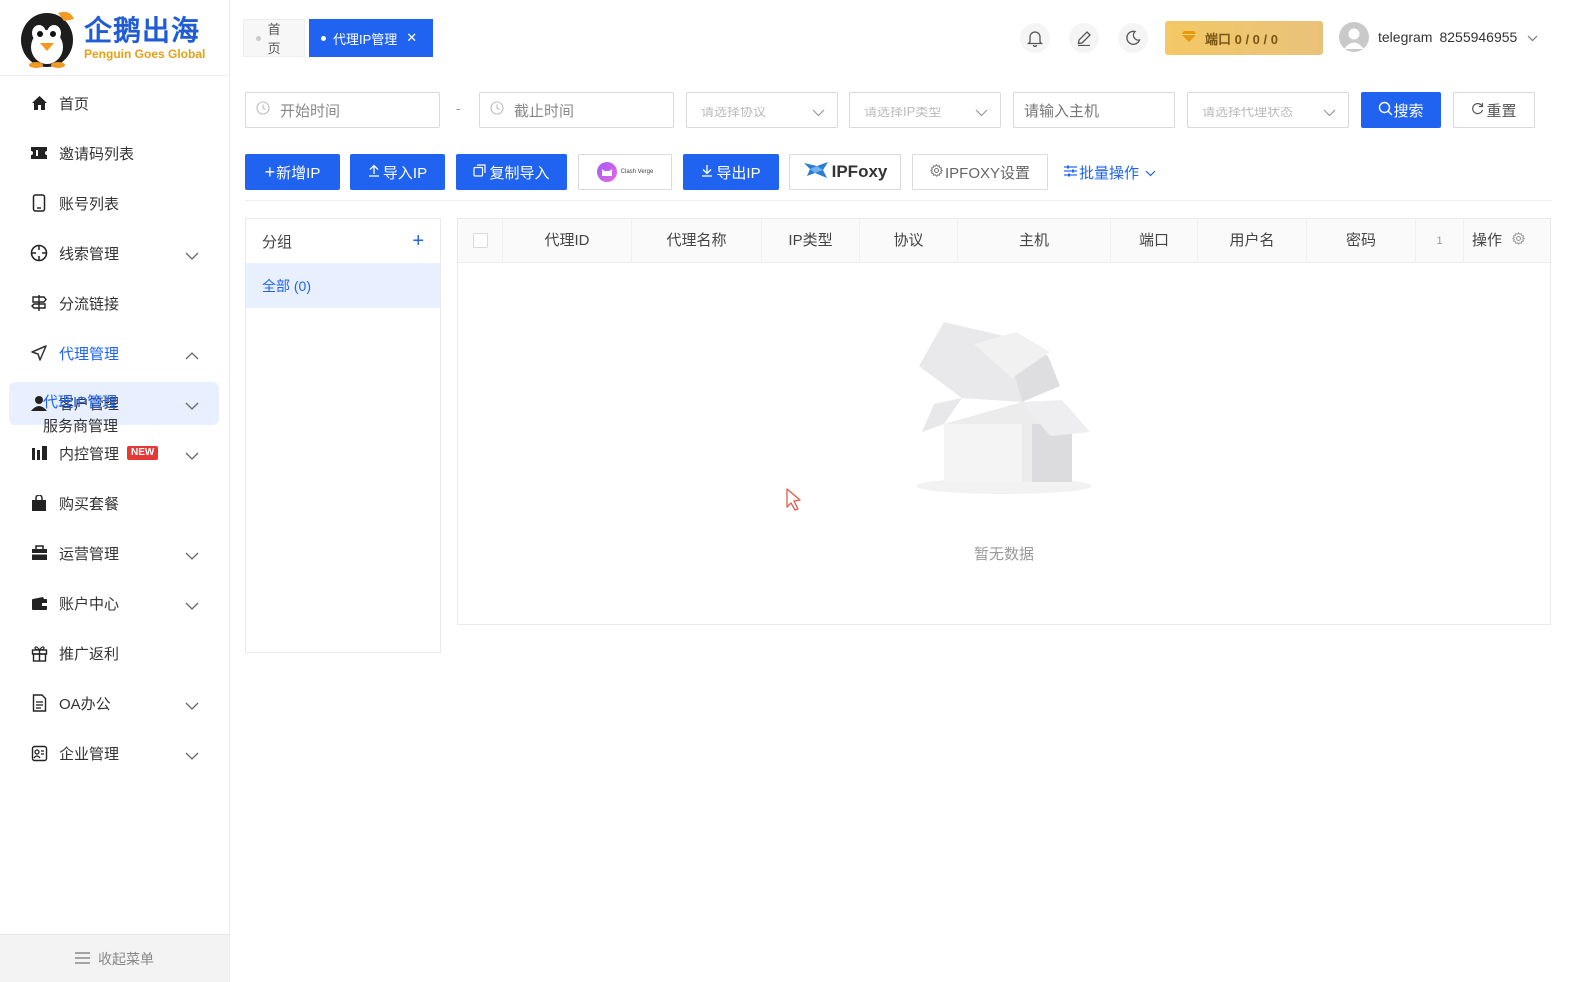 This screenshot has height=982, width=1584. I want to click on mouse-pointer-icon, so click(795, 503).